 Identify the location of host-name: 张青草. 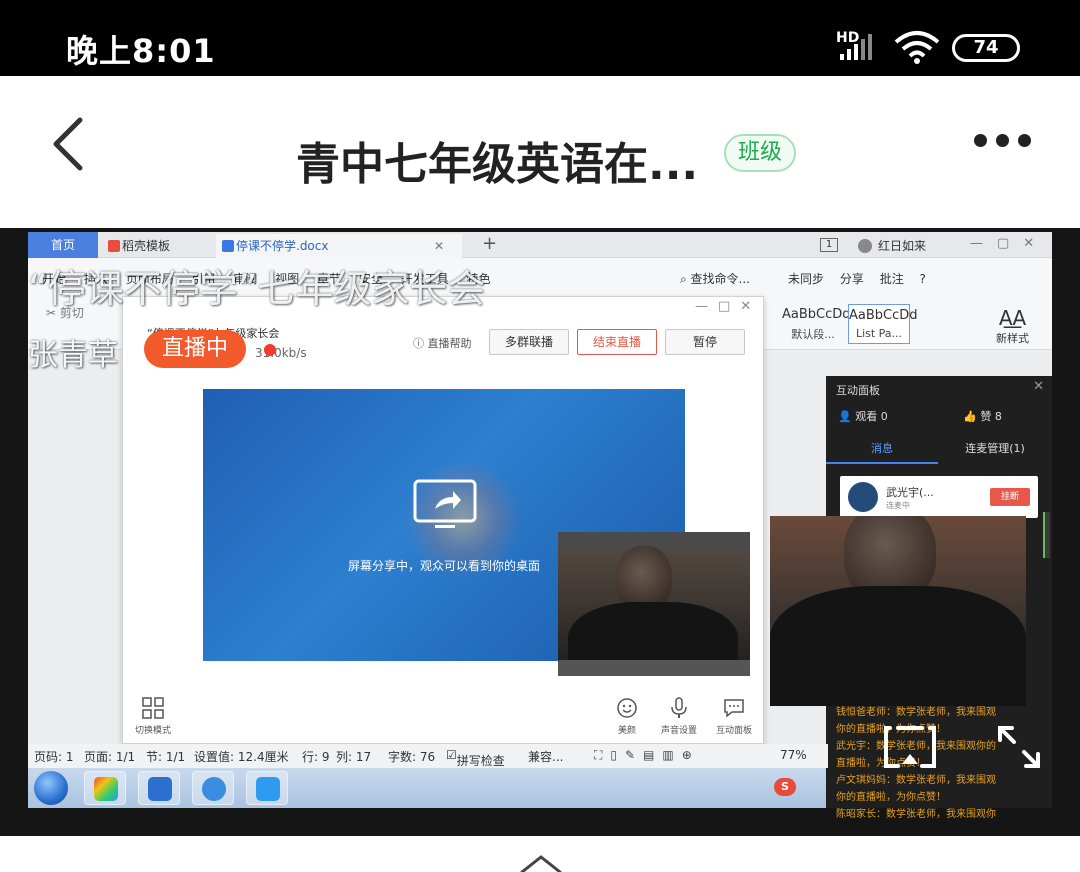
(73, 355).